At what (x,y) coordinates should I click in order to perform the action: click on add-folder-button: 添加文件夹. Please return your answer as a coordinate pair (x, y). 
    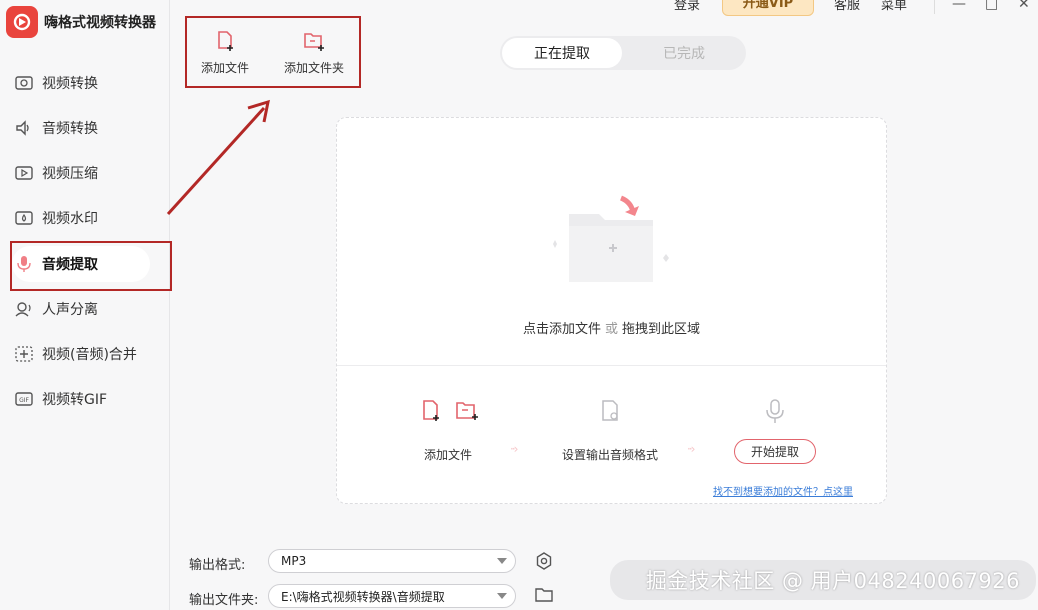
    Looking at the image, I should click on (314, 53).